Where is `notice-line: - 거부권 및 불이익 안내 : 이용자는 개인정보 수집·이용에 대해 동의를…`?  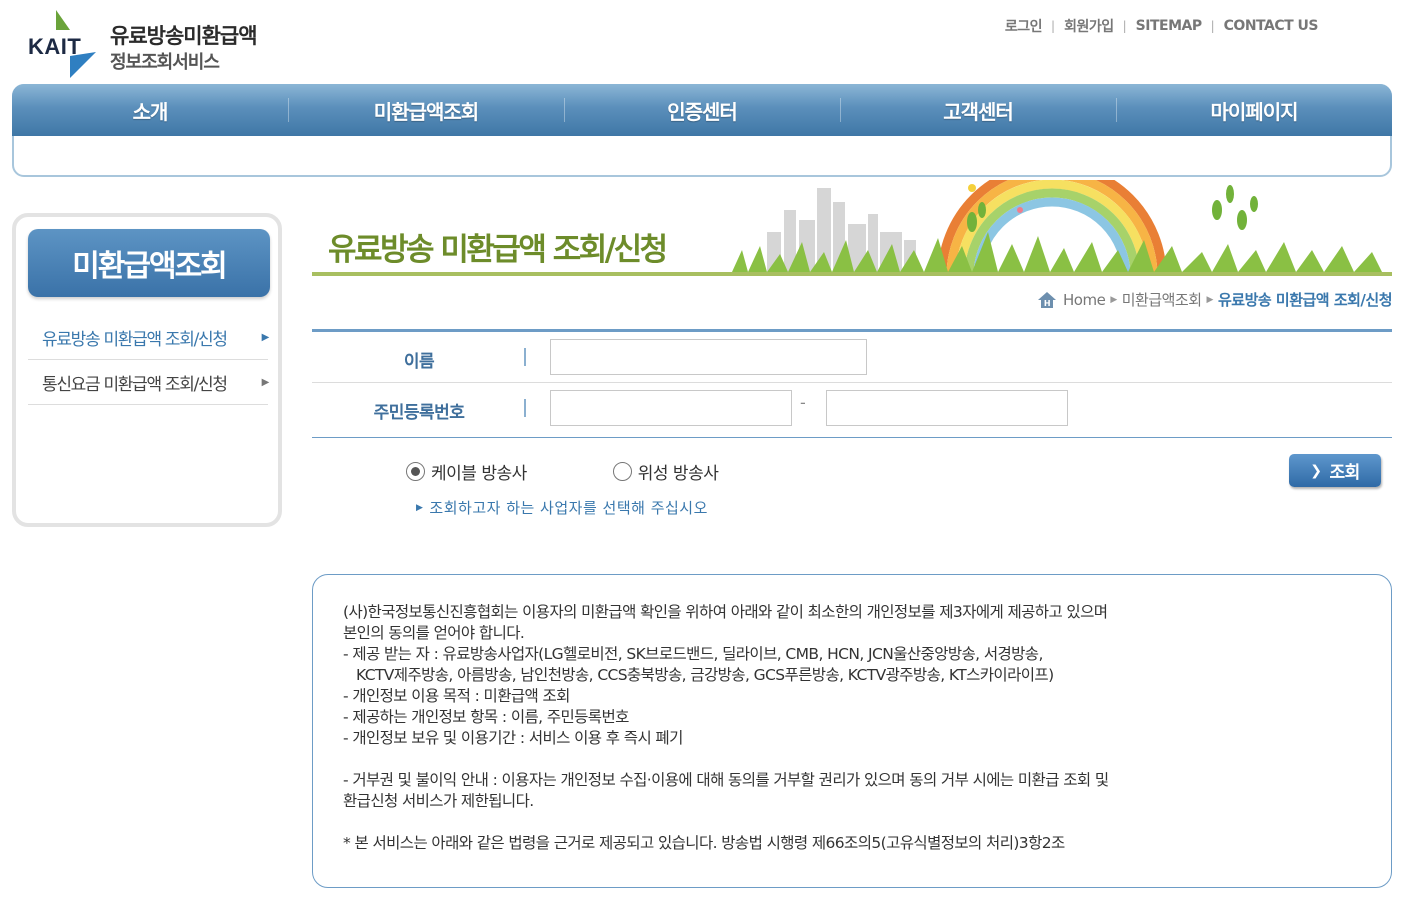 notice-line: - 거부권 및 불이익 안내 : 이용자는 개인정보 수집·이용에 대해 동의를… is located at coordinates (726, 780).